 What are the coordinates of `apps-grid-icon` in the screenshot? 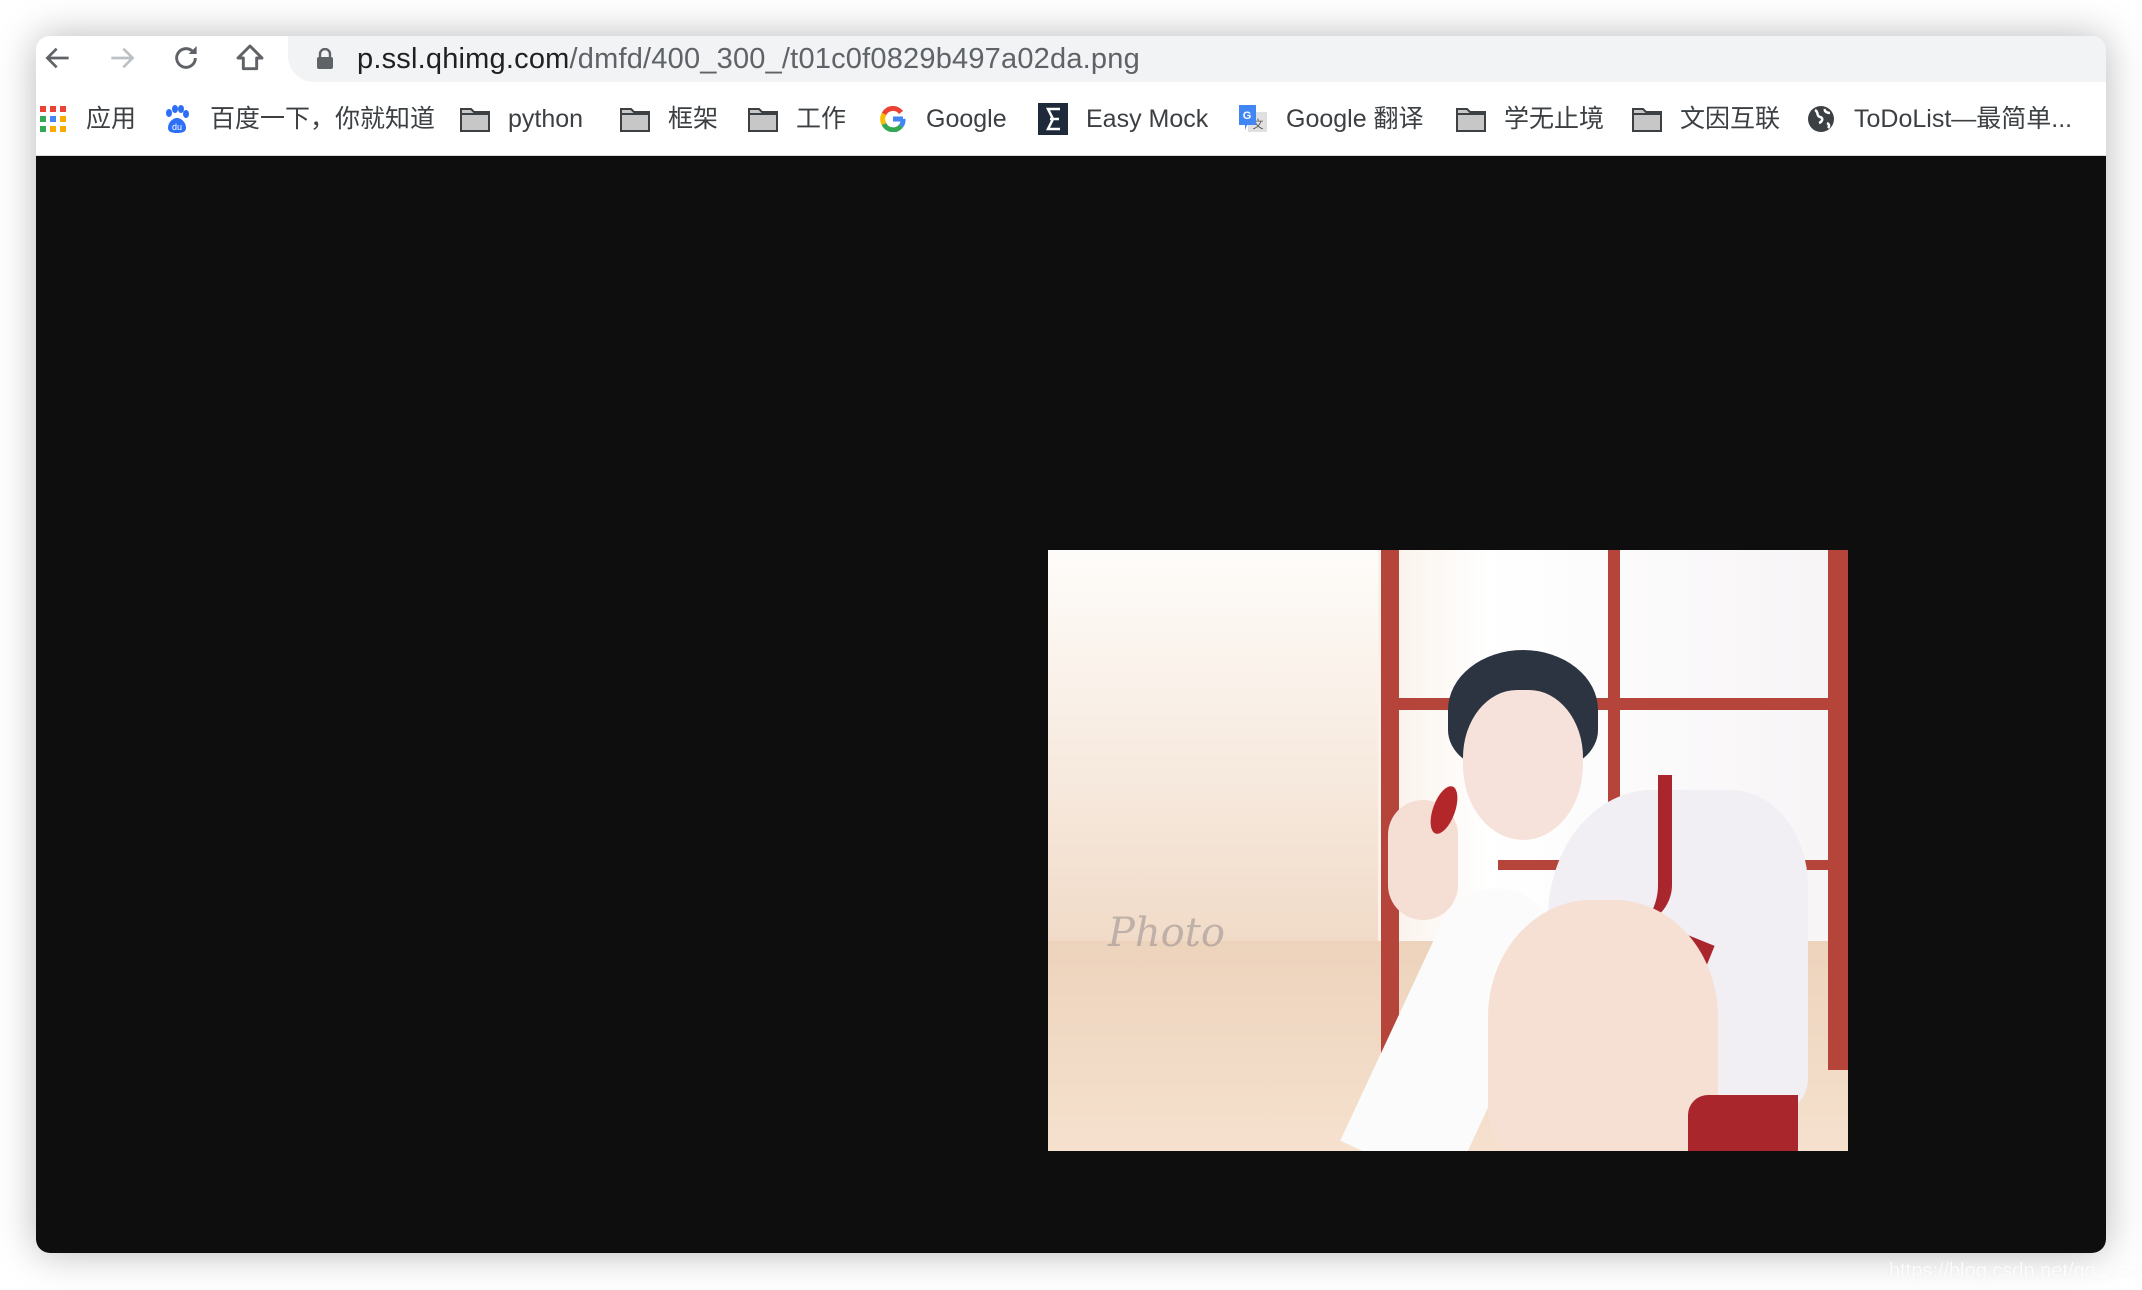 It's located at (53, 119).